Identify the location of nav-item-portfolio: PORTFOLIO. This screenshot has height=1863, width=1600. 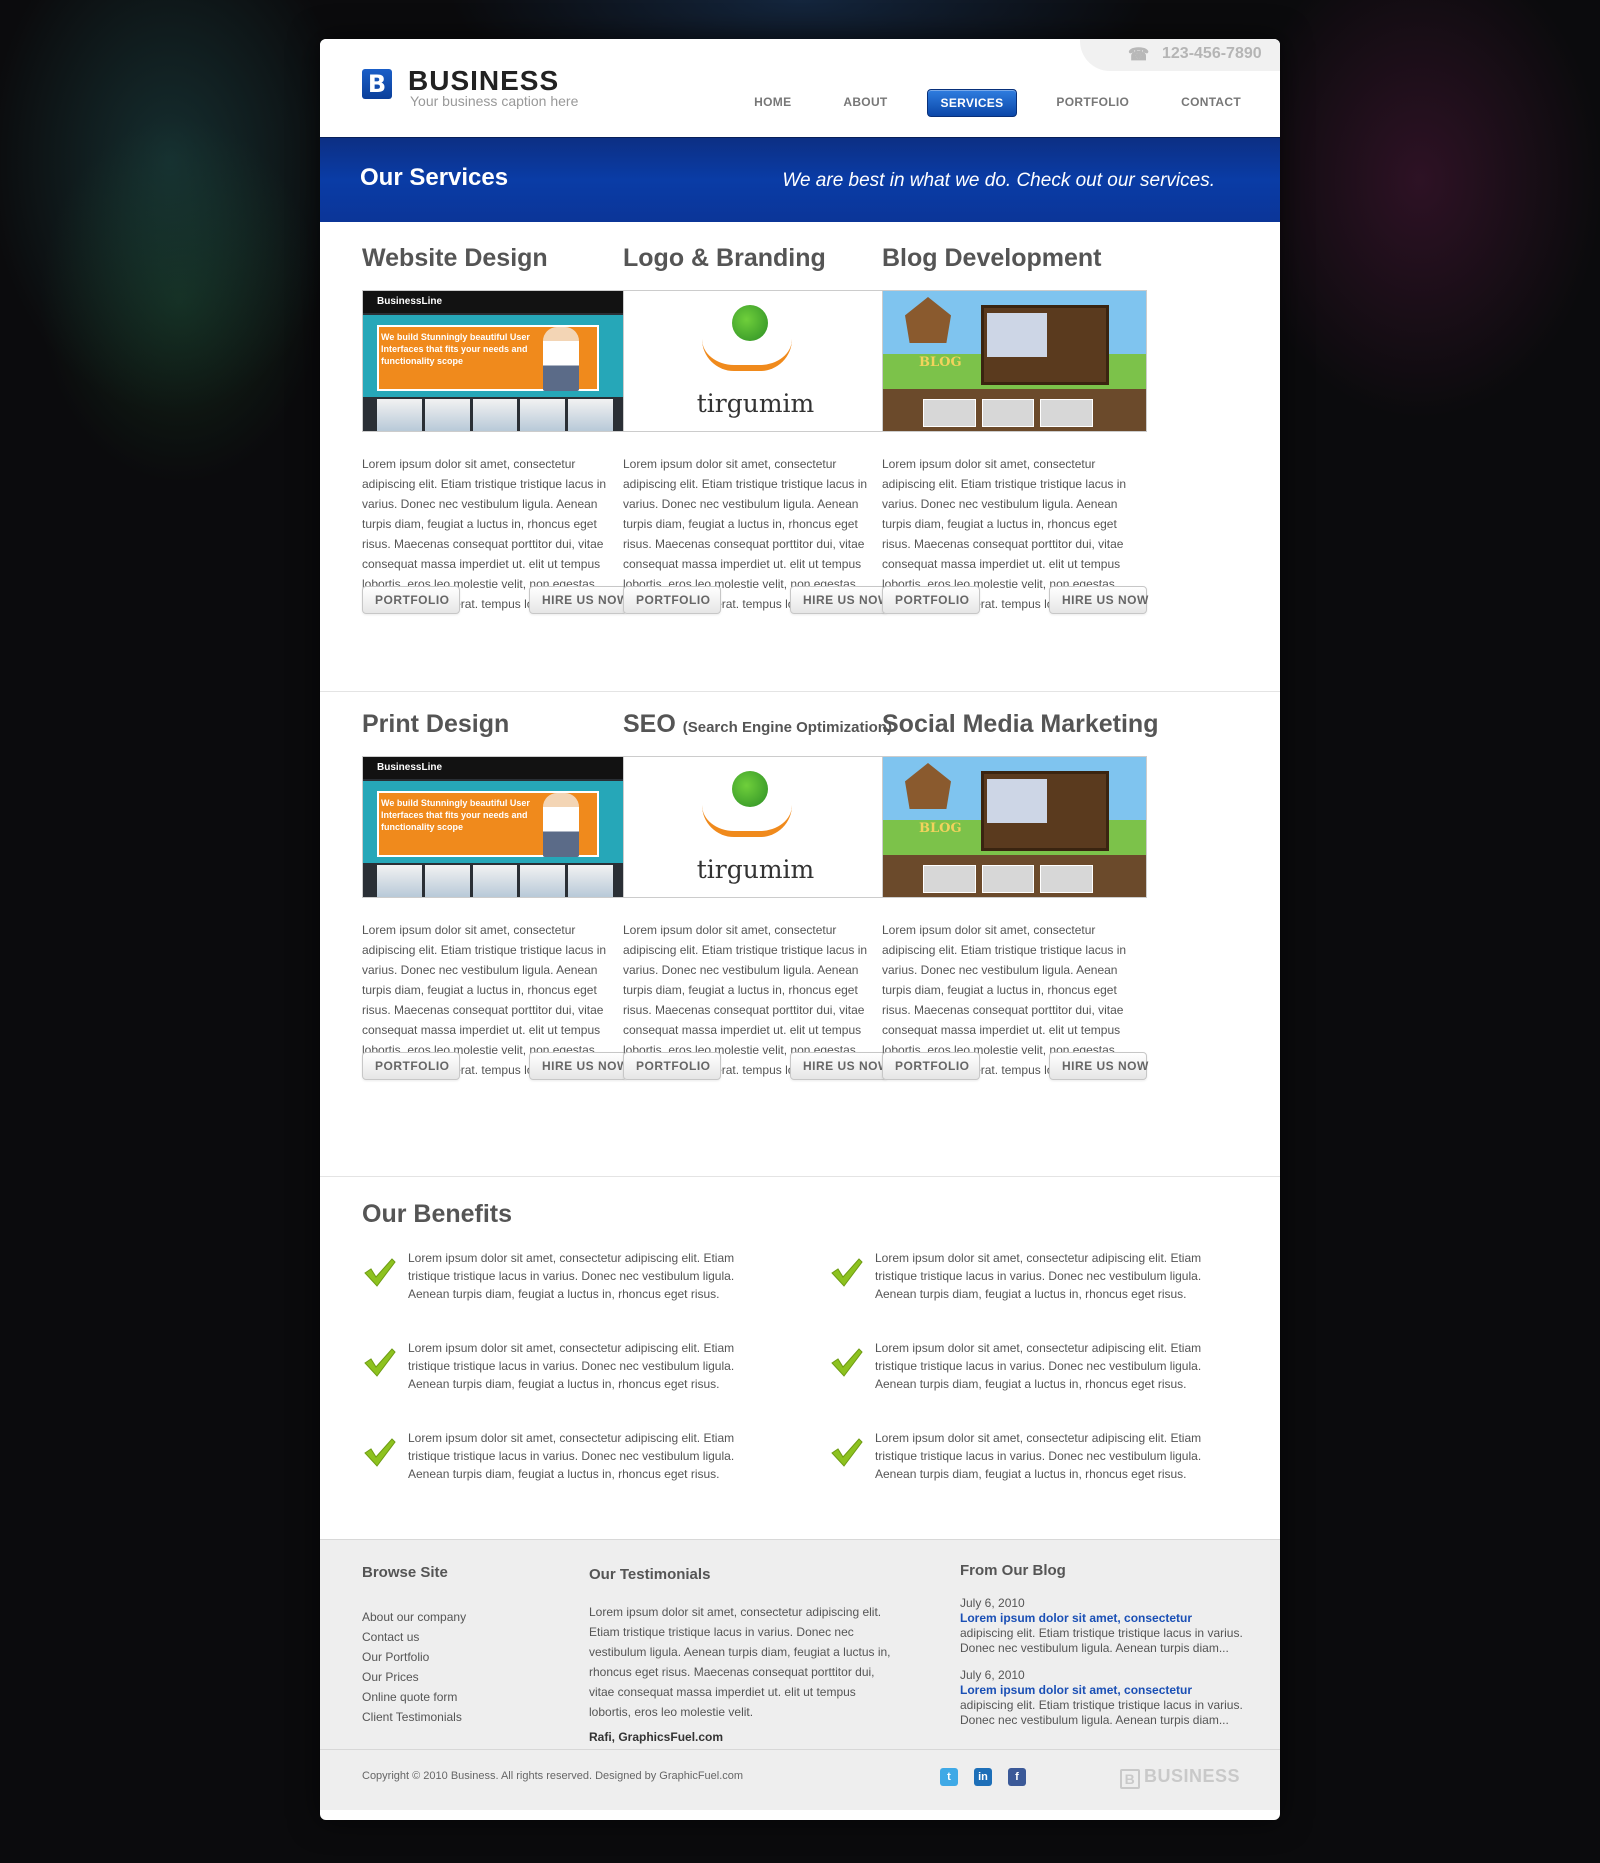
(1092, 103).